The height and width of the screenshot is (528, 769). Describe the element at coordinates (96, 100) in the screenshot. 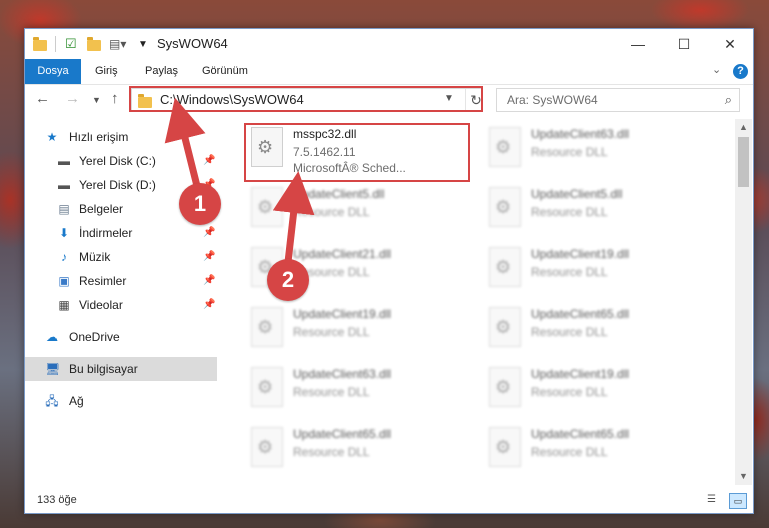

I see `recent-locations-chevron-icon: ▼` at that location.